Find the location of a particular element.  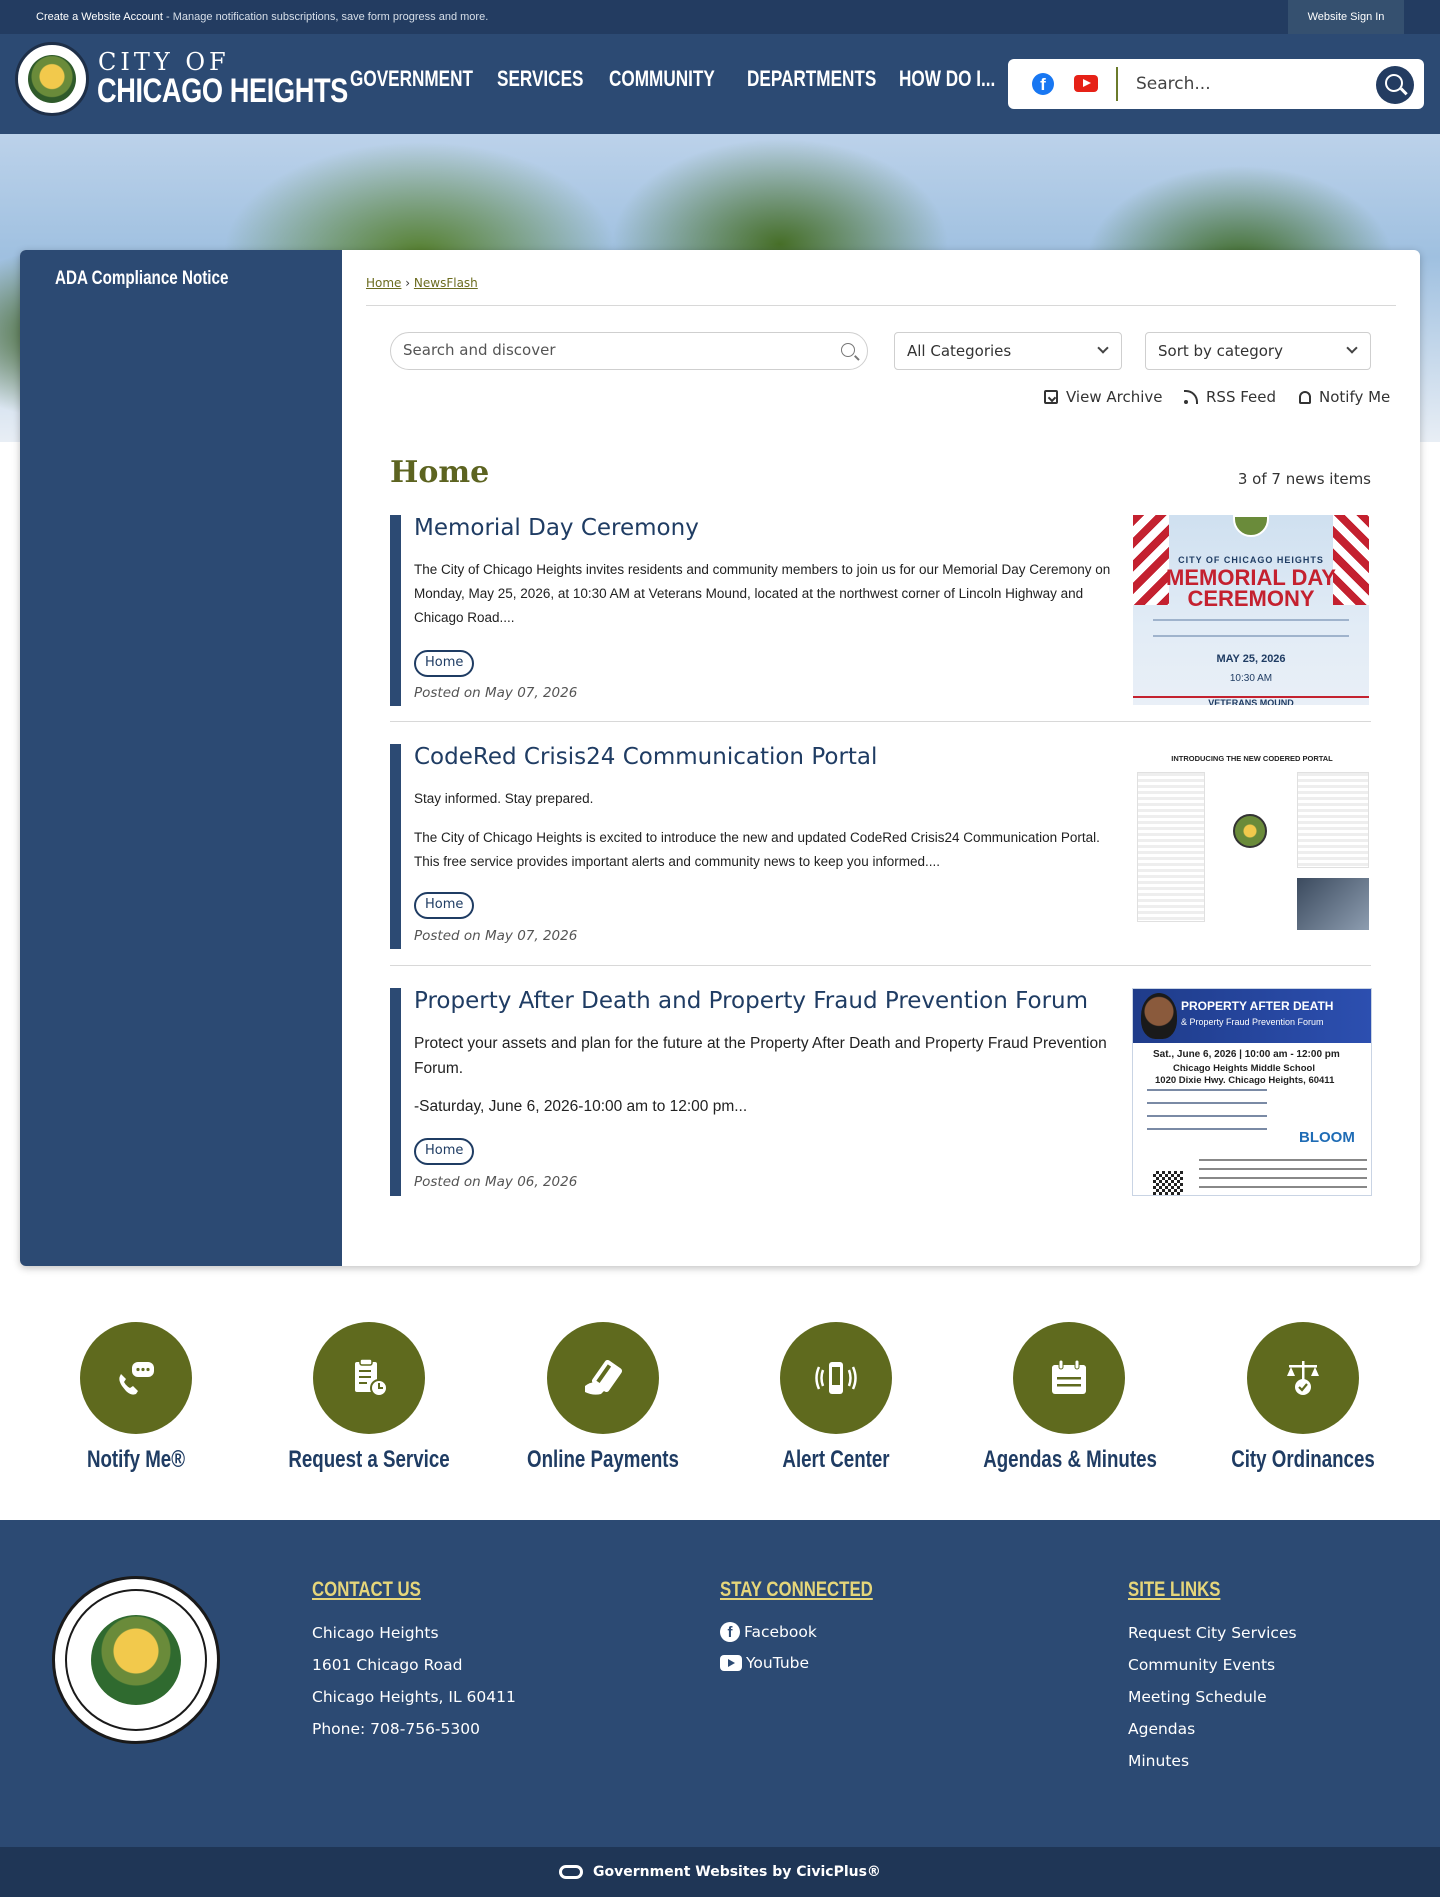

nav-community: COMMUNITY is located at coordinates (662, 79).